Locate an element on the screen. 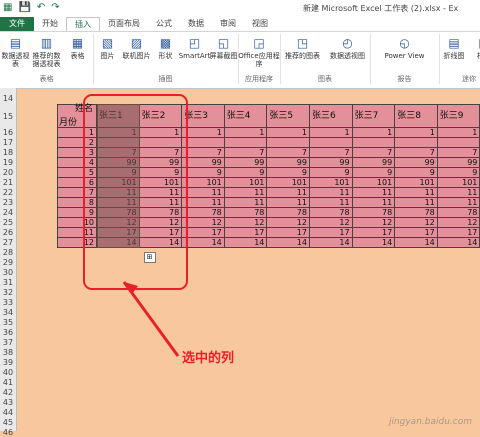 The image size is (480, 437). ribbon-button-0-1: ▥ 推荐的数据透视表 is located at coordinates (46, 52).